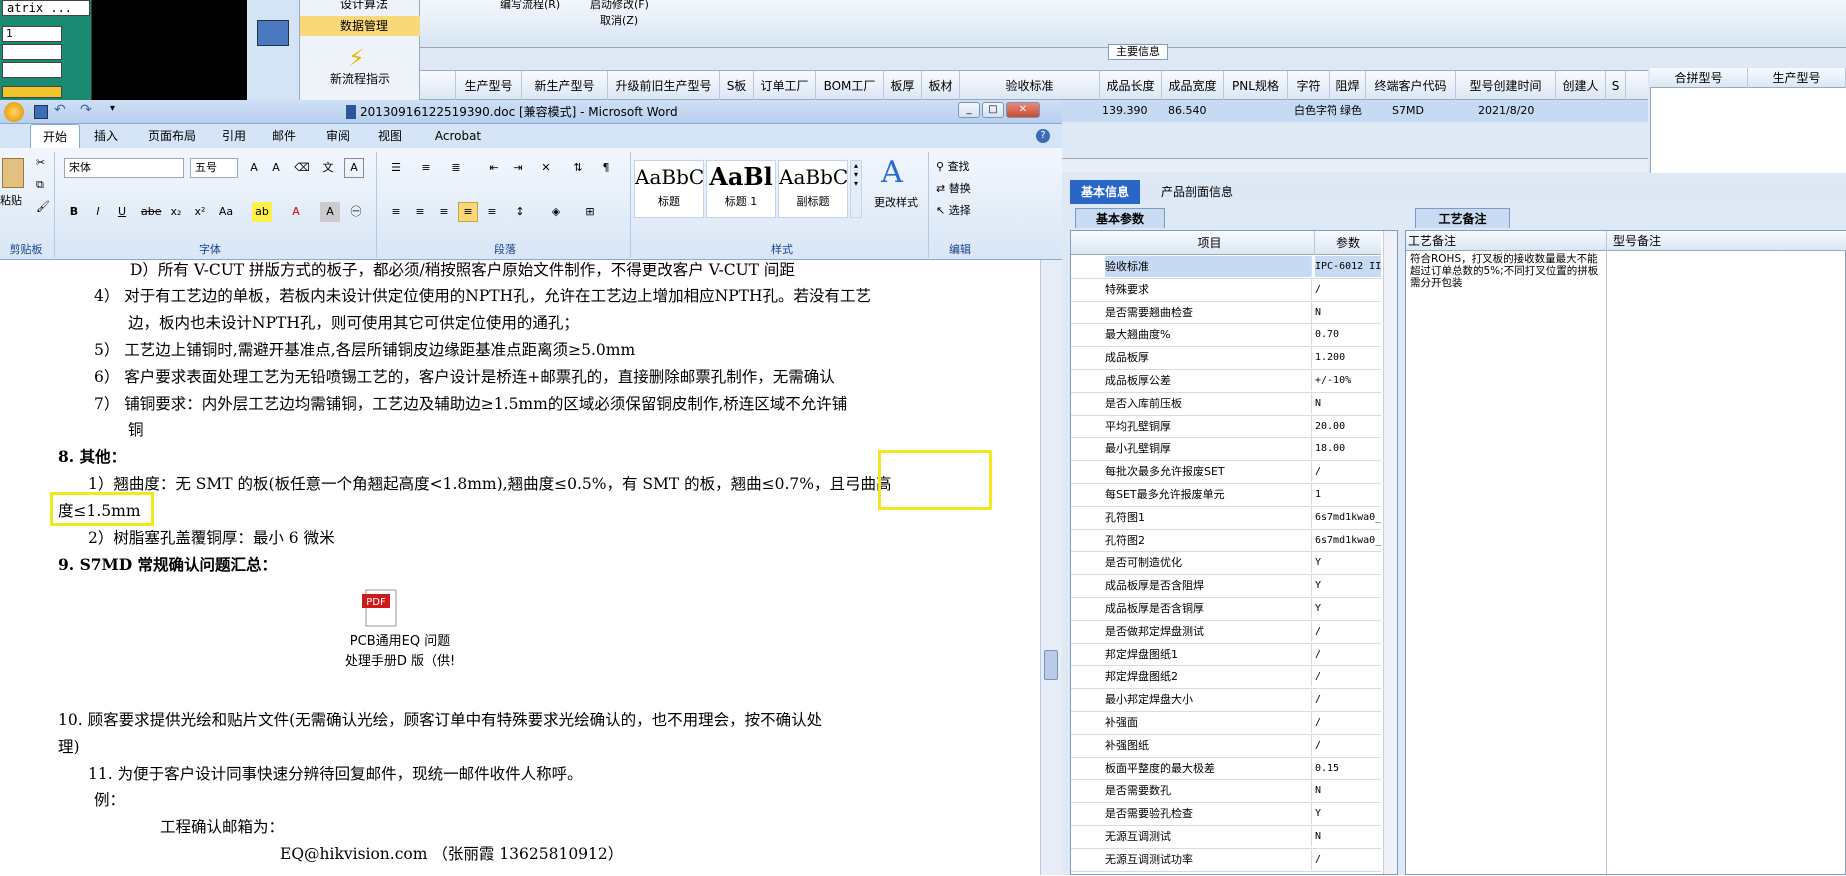  I want to click on style-subtitle: AaBbC 副标题, so click(813, 189).